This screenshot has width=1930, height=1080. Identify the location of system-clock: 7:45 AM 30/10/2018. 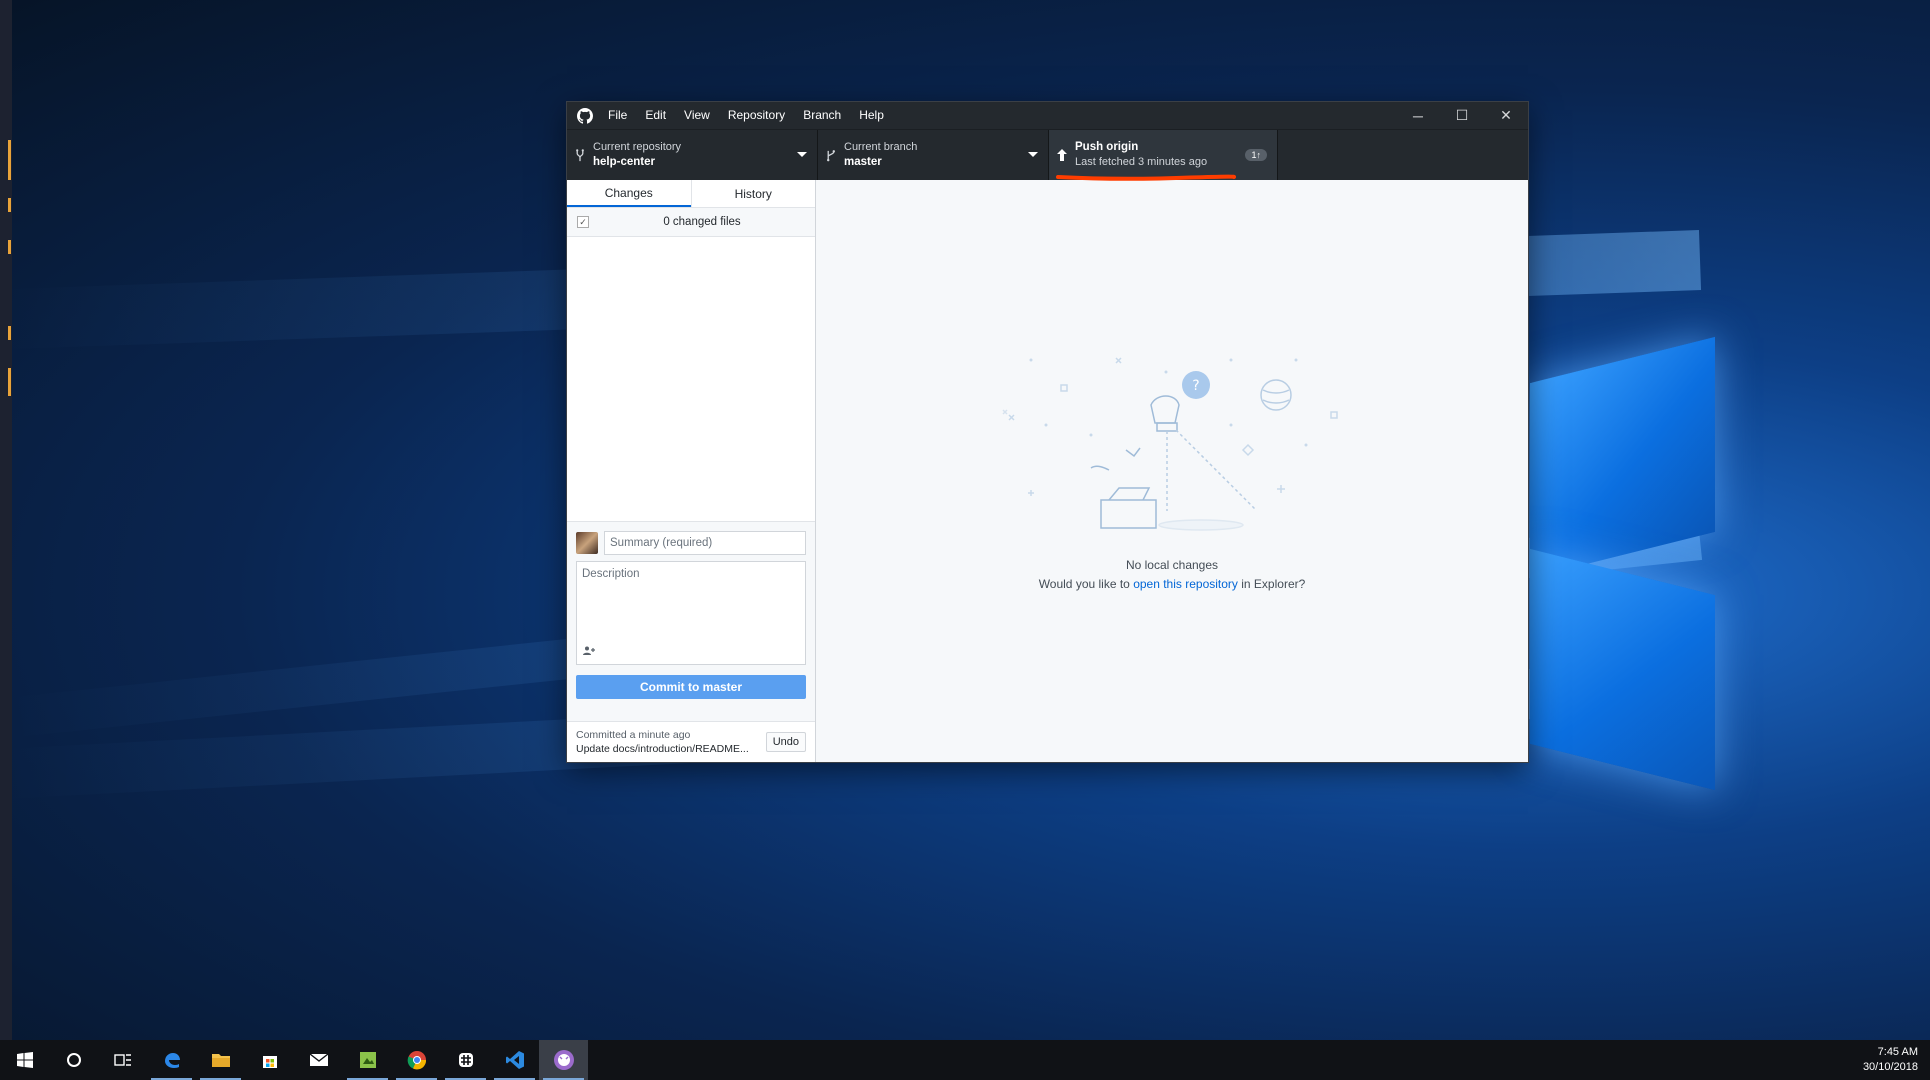
(1890, 1060).